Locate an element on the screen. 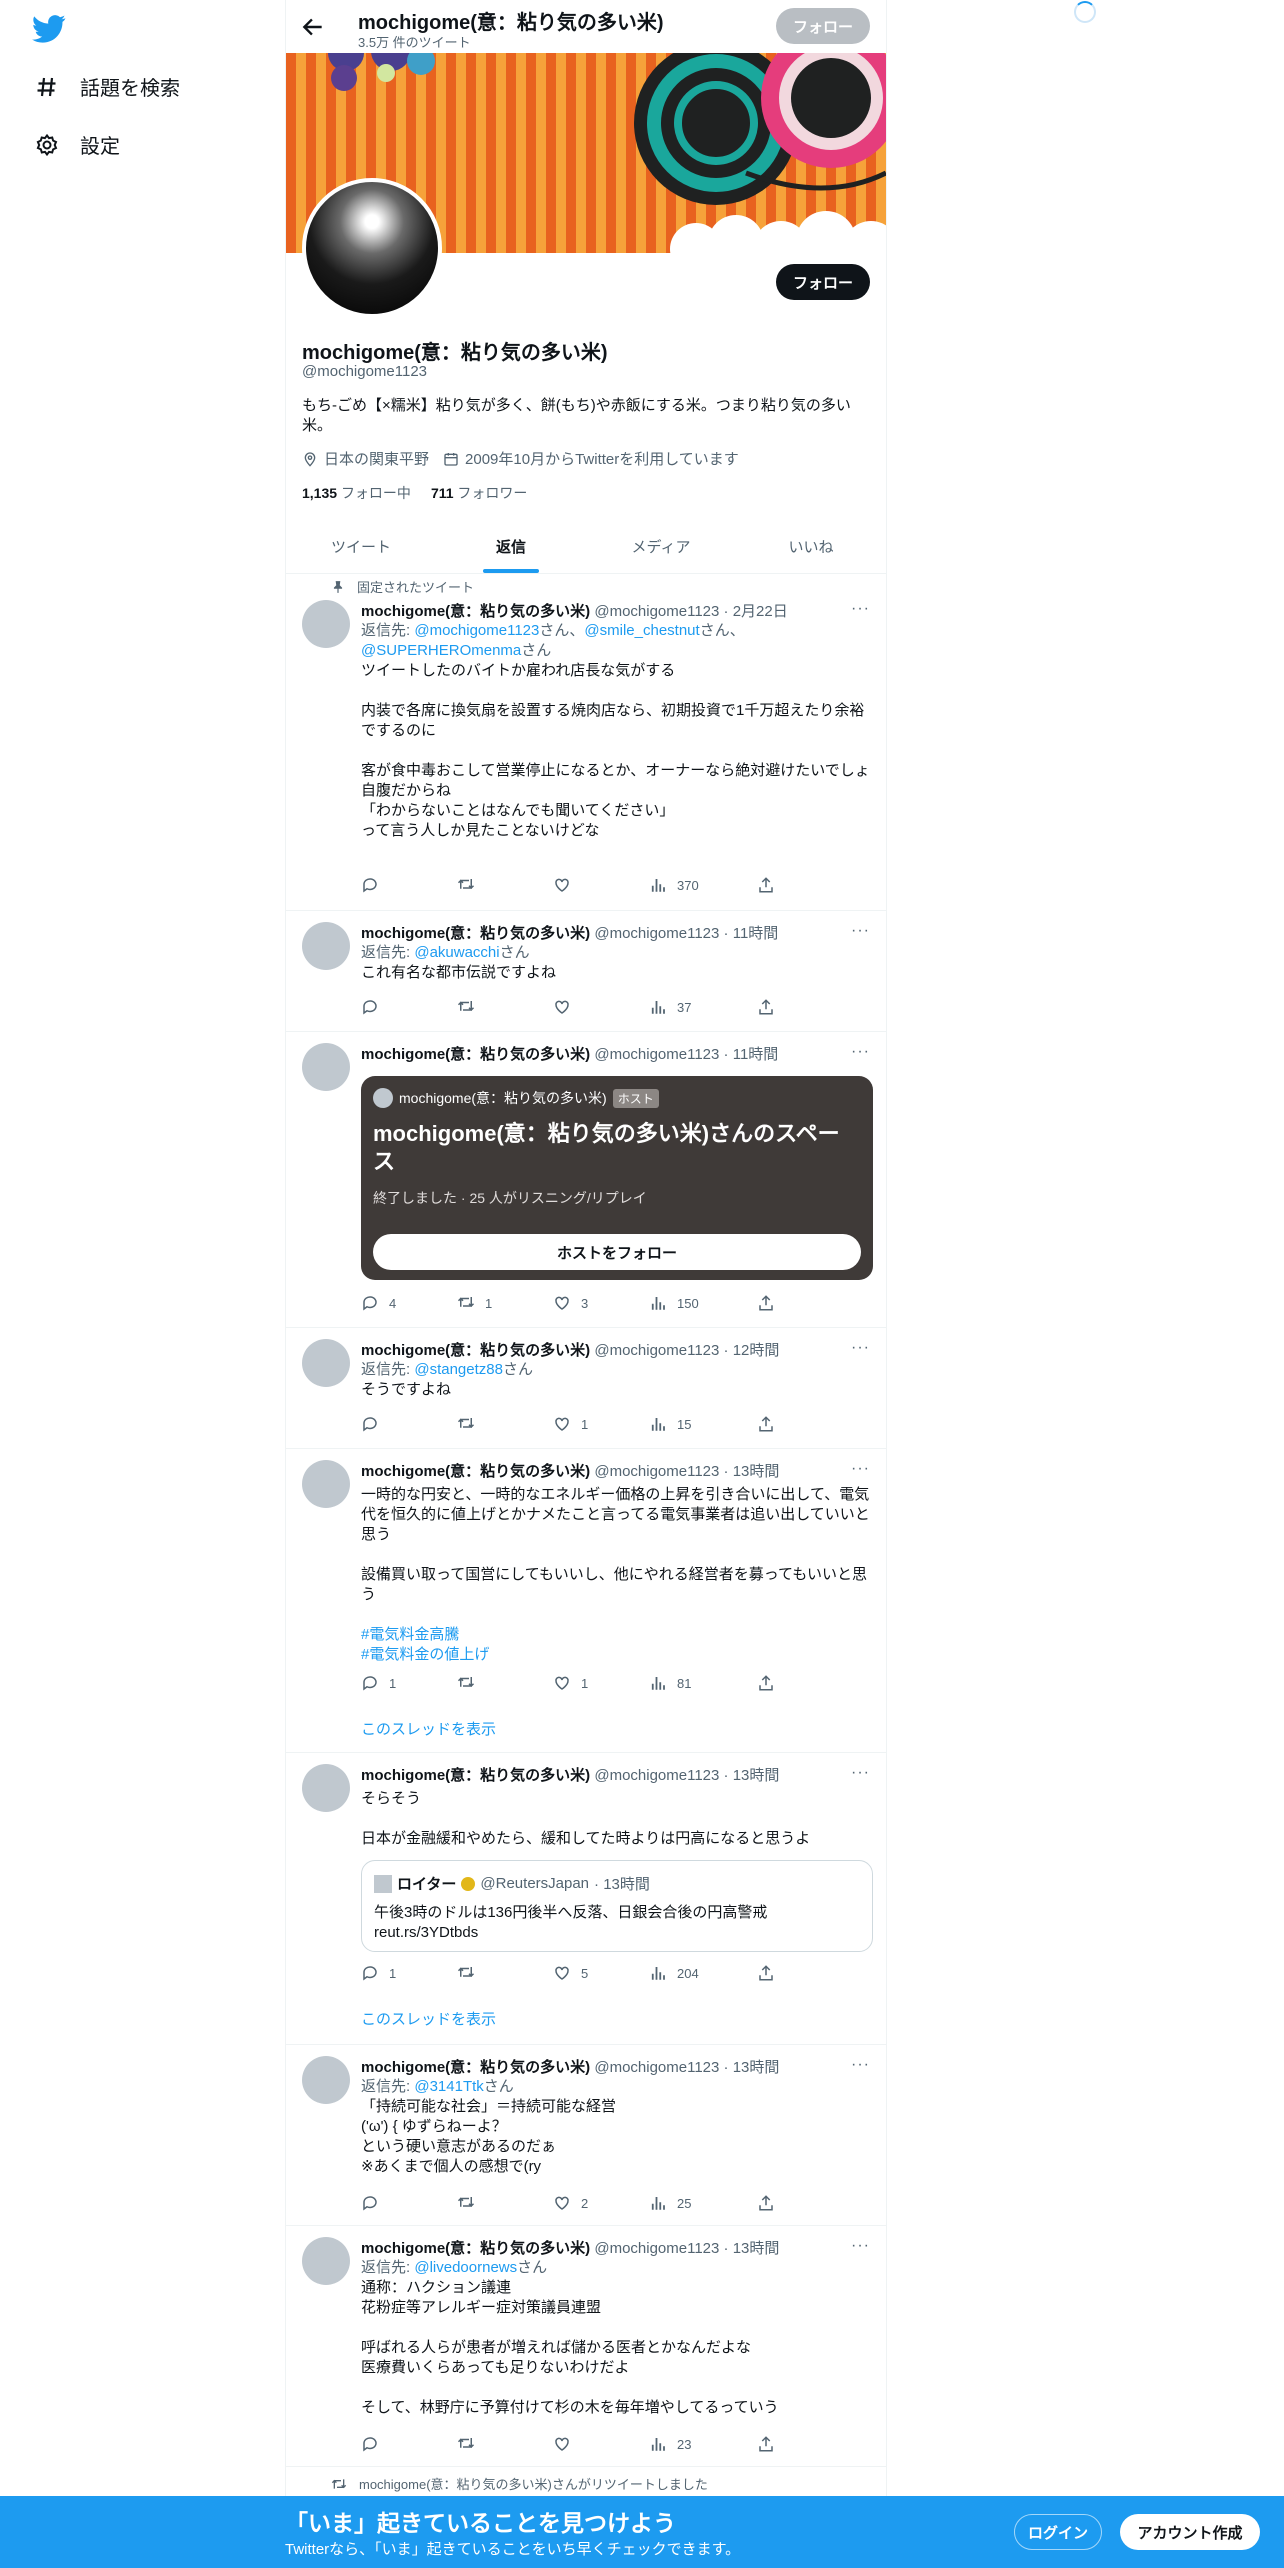 The image size is (1284, 2568). like-action: 2 is located at coordinates (570, 2203).